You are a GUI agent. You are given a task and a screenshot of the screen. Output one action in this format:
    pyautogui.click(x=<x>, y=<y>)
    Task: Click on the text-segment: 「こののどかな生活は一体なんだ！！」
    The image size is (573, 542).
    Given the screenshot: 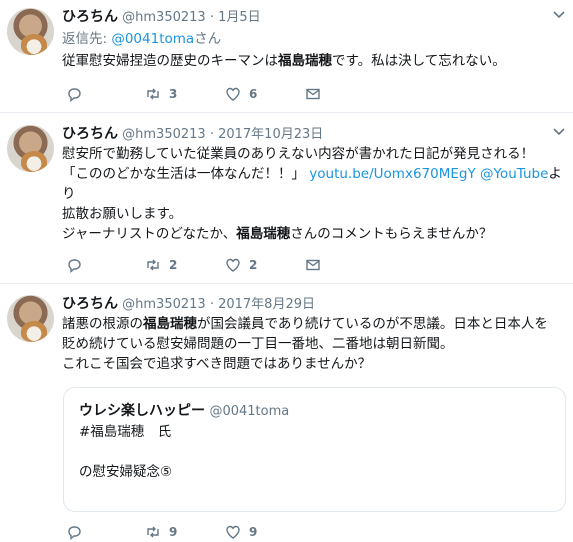 What is the action you would take?
    pyautogui.click(x=183, y=174)
    